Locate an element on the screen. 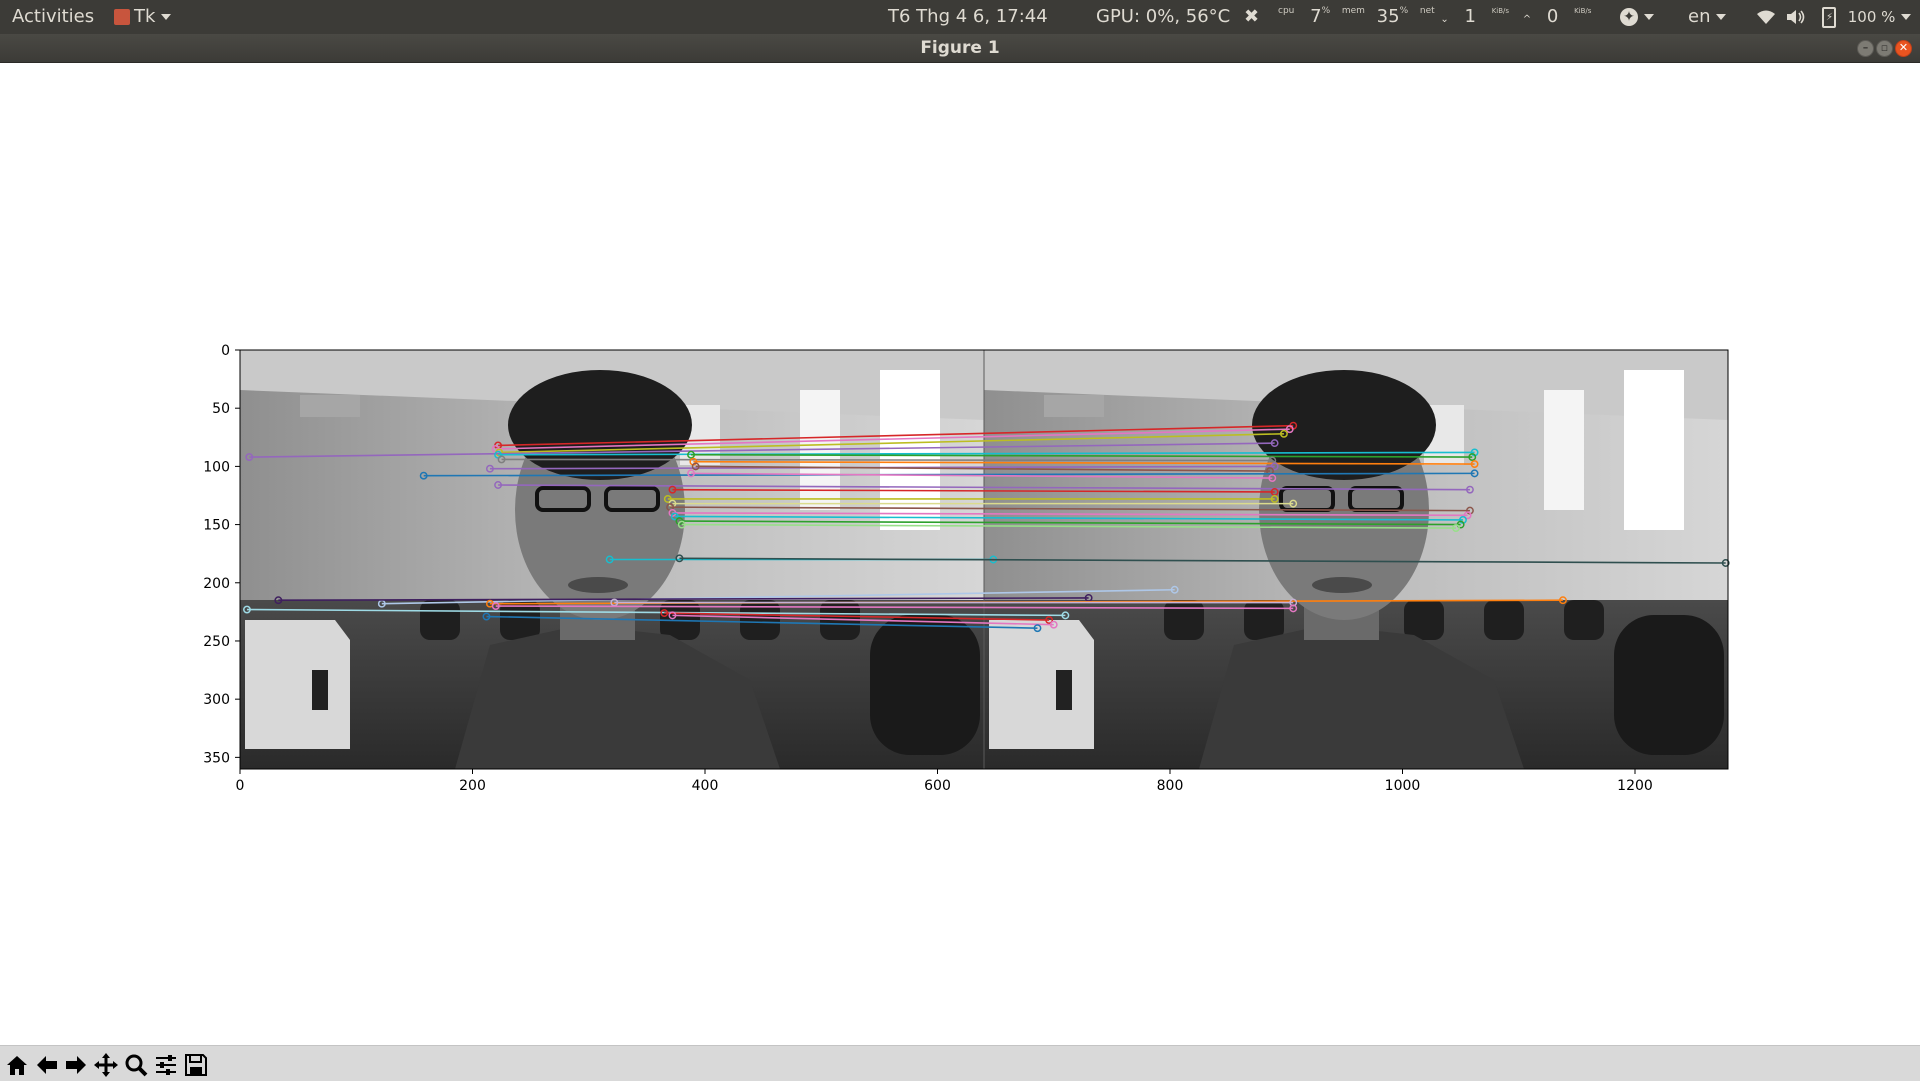  maximize-icon: ▫ is located at coordinates (1884, 47).